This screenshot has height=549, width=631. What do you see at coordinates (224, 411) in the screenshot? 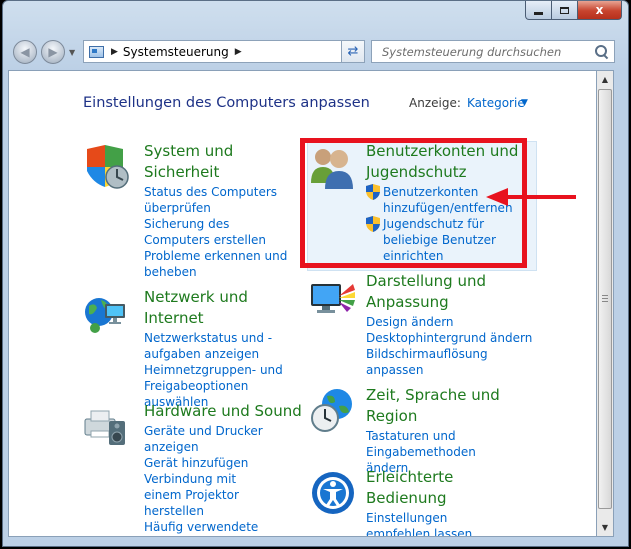
I see `category-title: Hardware und Sound` at bounding box center [224, 411].